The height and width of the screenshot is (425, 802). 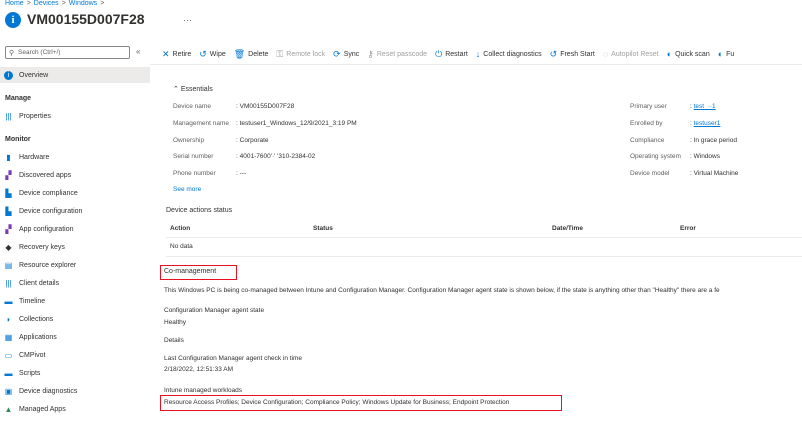 What do you see at coordinates (180, 228) in the screenshot?
I see `column-action: Action` at bounding box center [180, 228].